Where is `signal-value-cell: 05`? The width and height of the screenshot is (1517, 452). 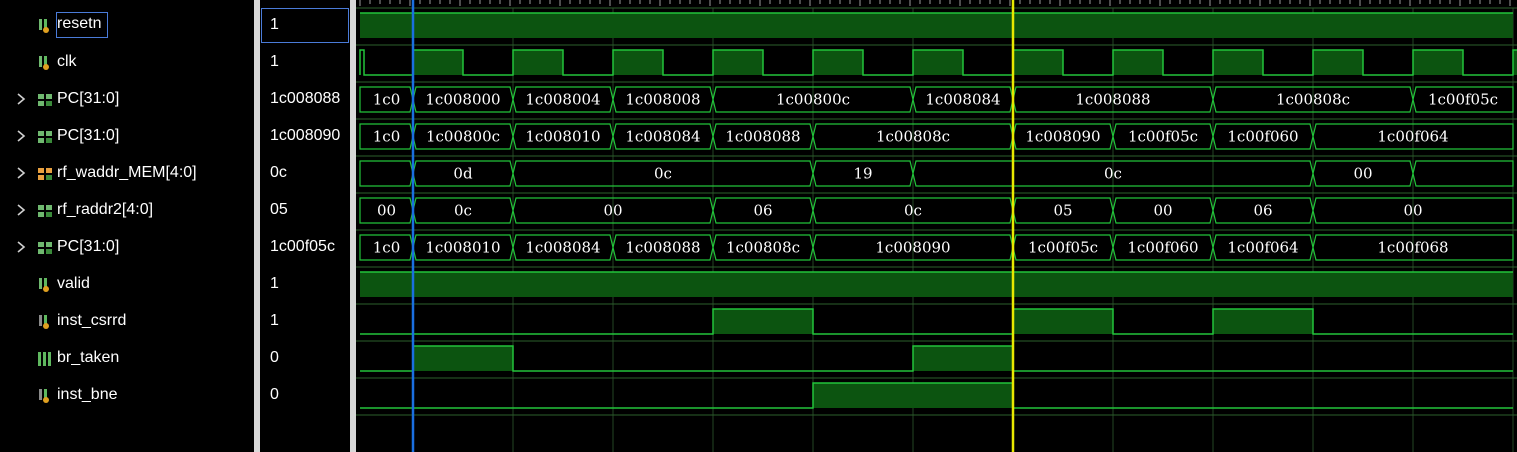
signal-value-cell: 05 is located at coordinates (305, 210).